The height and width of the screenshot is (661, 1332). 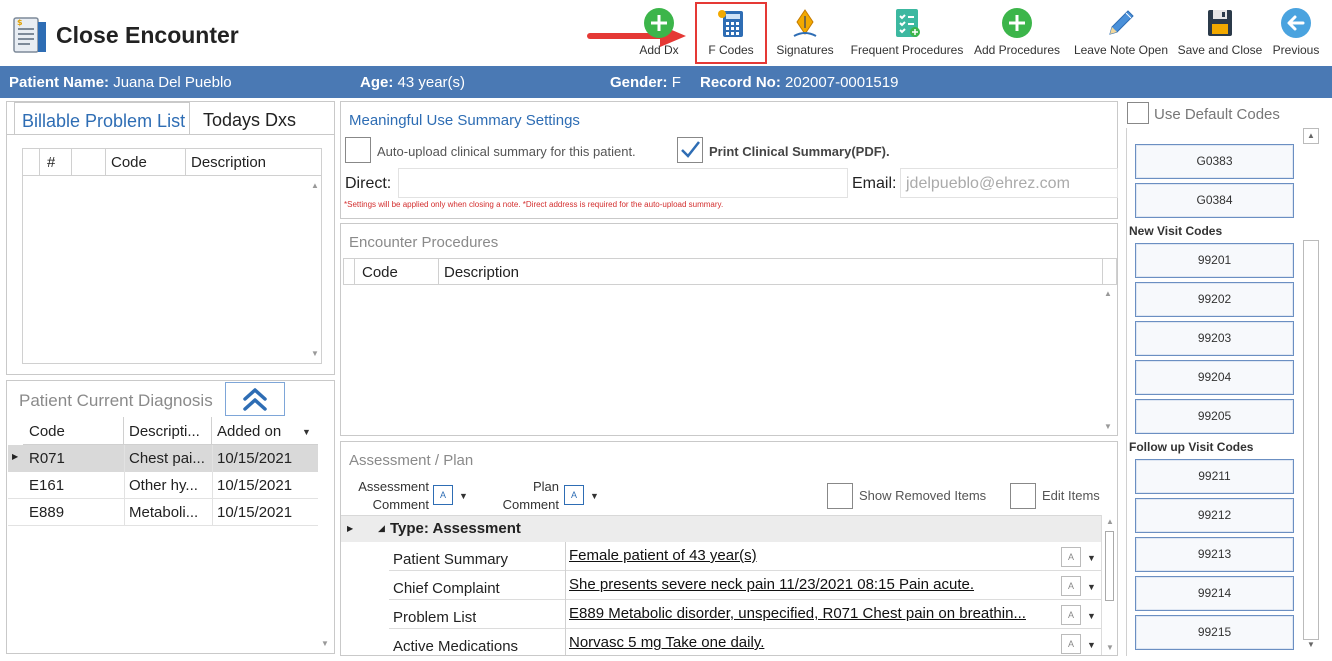 What do you see at coordinates (249, 120) in the screenshot?
I see `tab-todays-dxs: Todays Dxs` at bounding box center [249, 120].